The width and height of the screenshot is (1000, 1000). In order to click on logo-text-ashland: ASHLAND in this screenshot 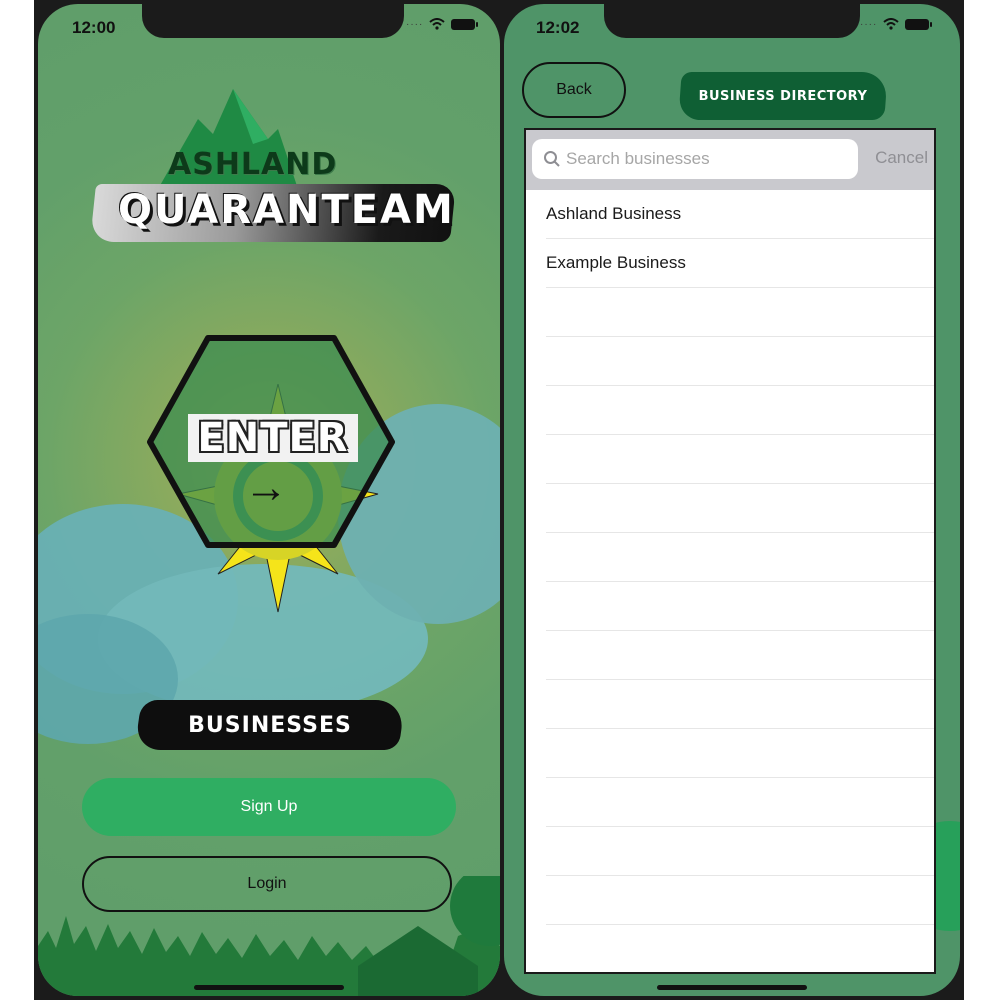, I will do `click(253, 164)`.